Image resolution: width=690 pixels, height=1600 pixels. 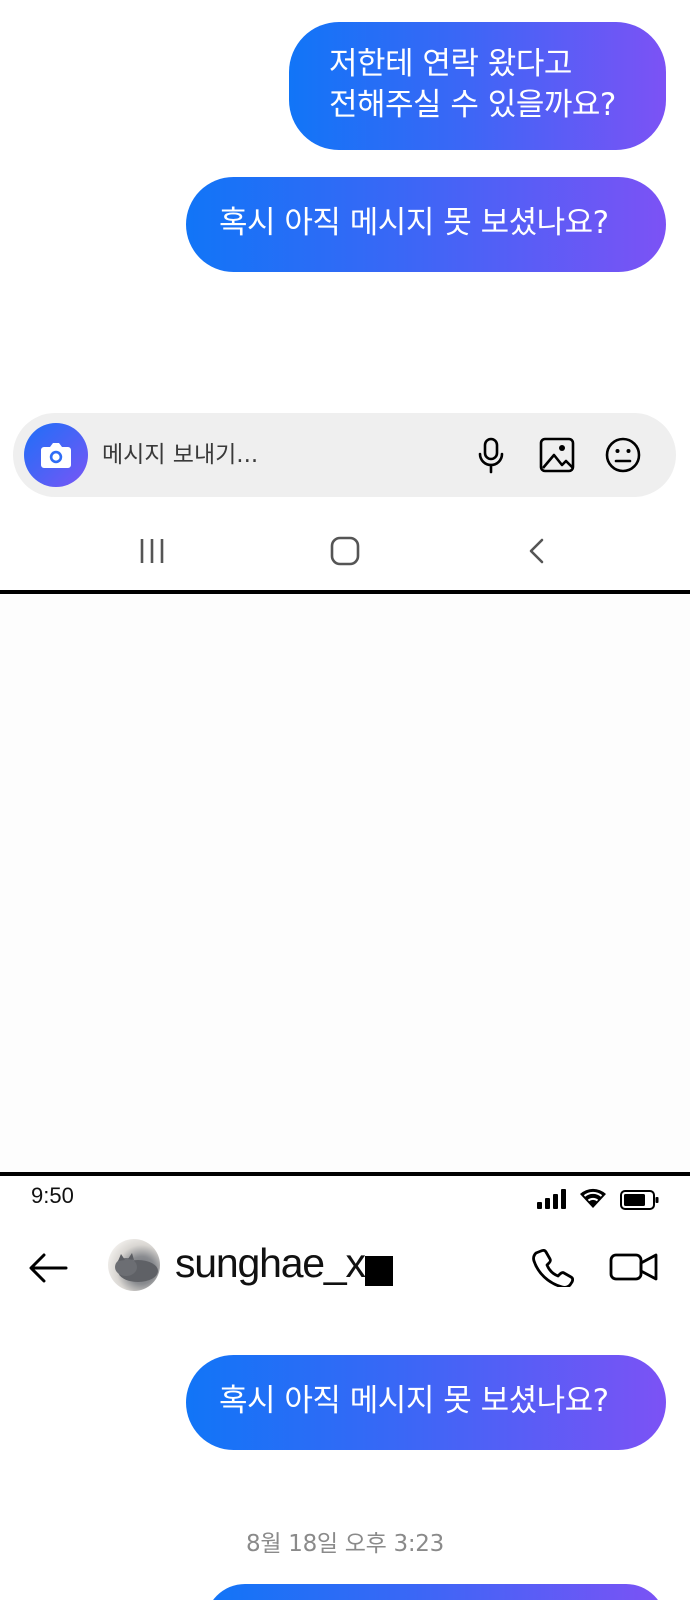 What do you see at coordinates (491, 455) in the screenshot?
I see `microphone-icon` at bounding box center [491, 455].